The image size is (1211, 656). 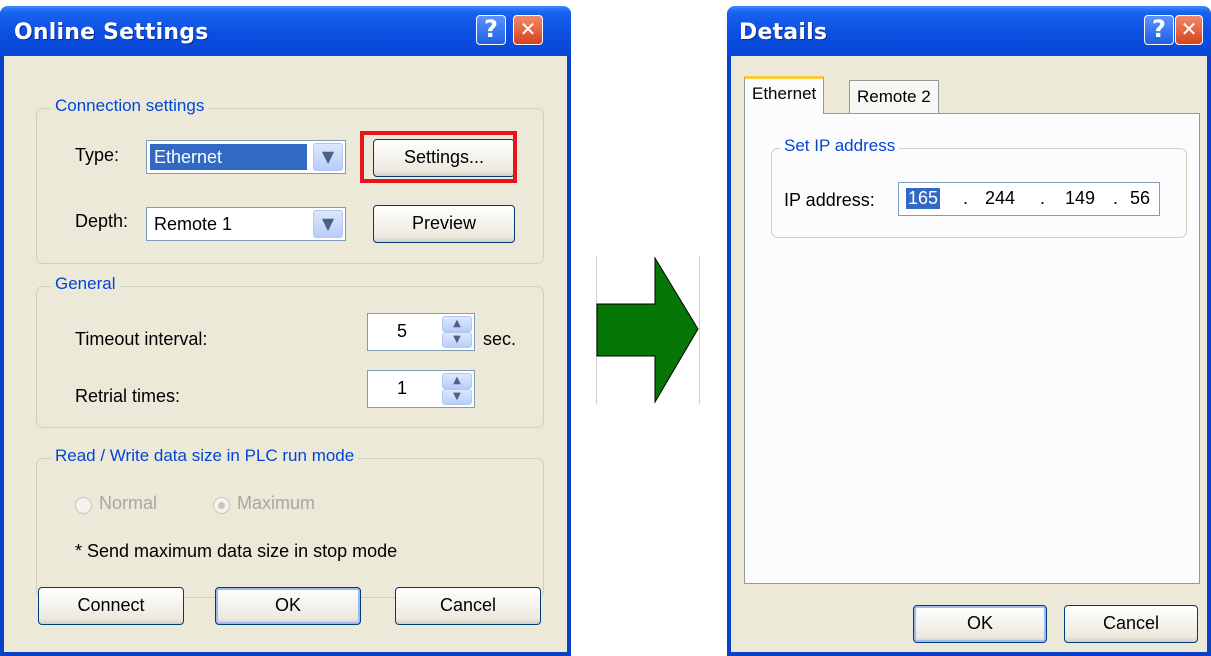 I want to click on ip-octet-2: 244, so click(x=1000, y=198).